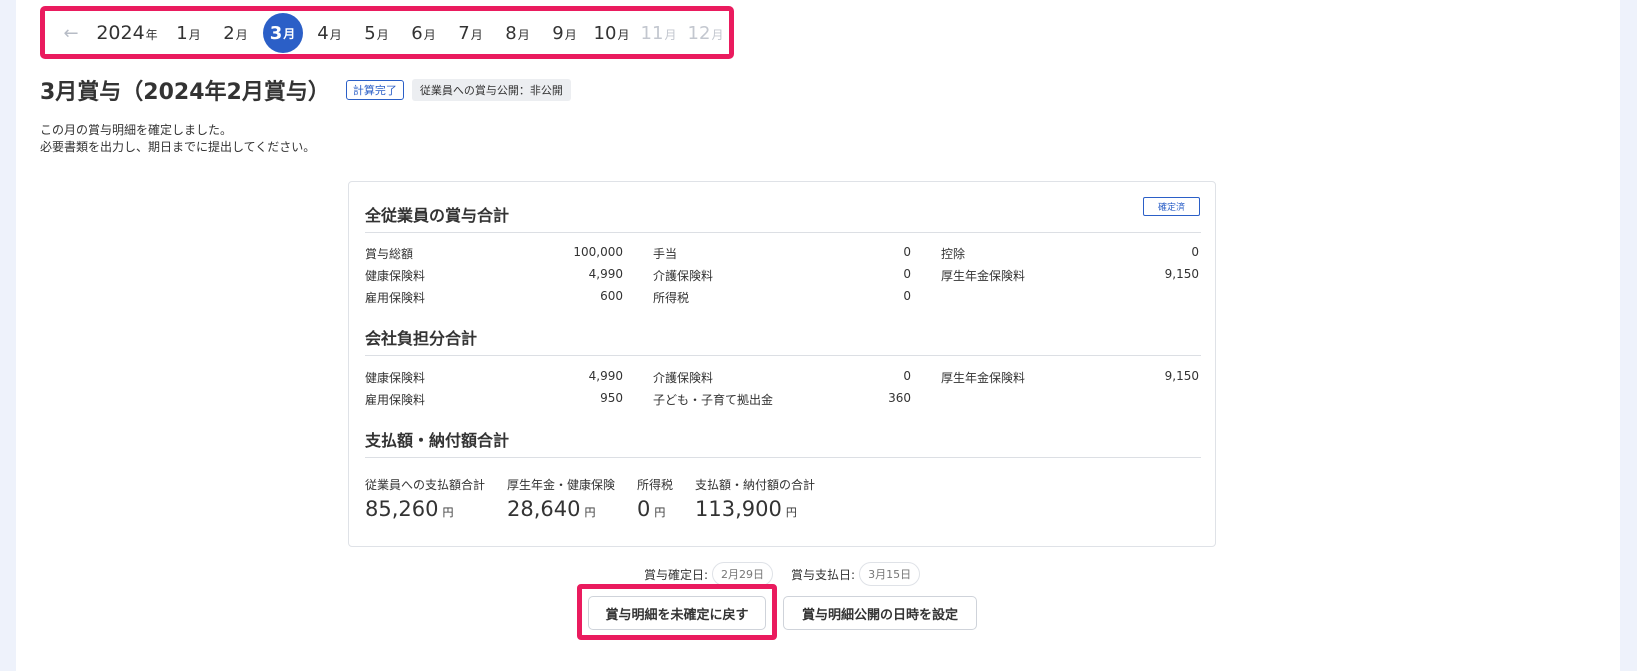 This screenshot has height=671, width=1637. I want to click on month-tab-2: 2月, so click(235, 33).